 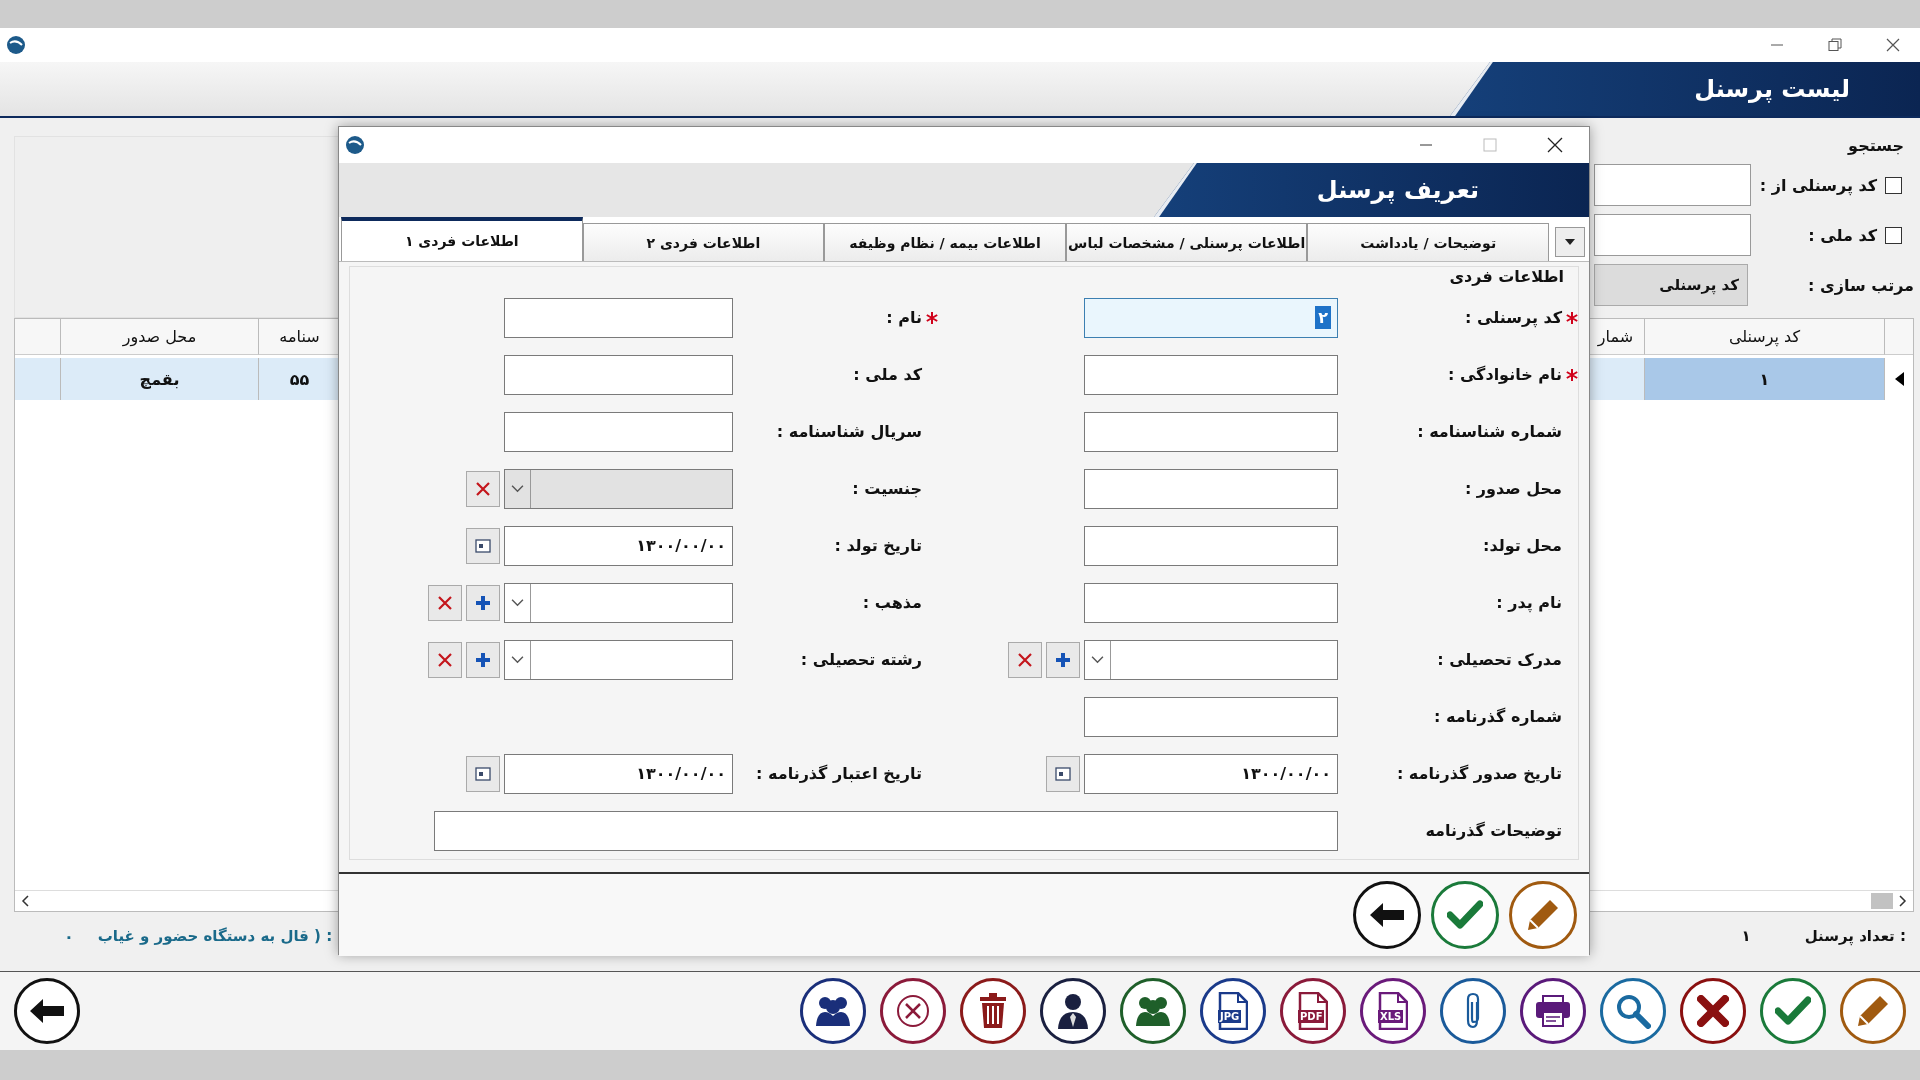 I want to click on scrollbar-thumb, so click(x=1882, y=901).